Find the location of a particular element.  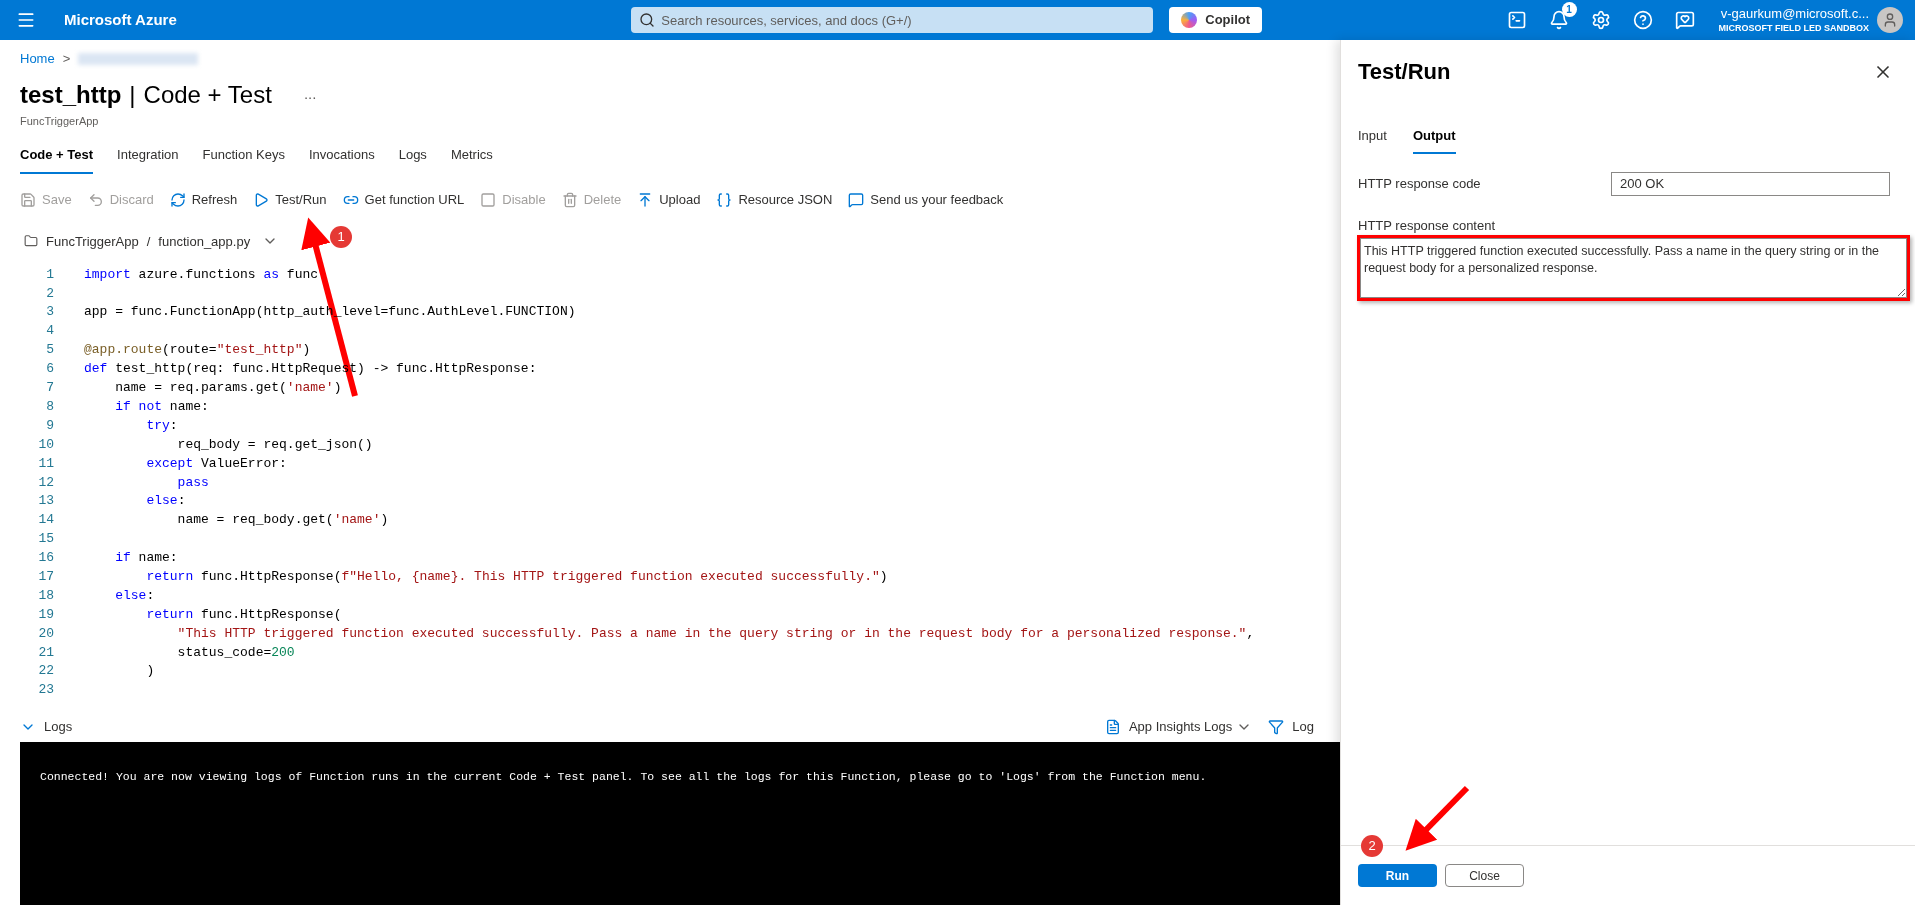

code-line: ) is located at coordinates (150, 671).